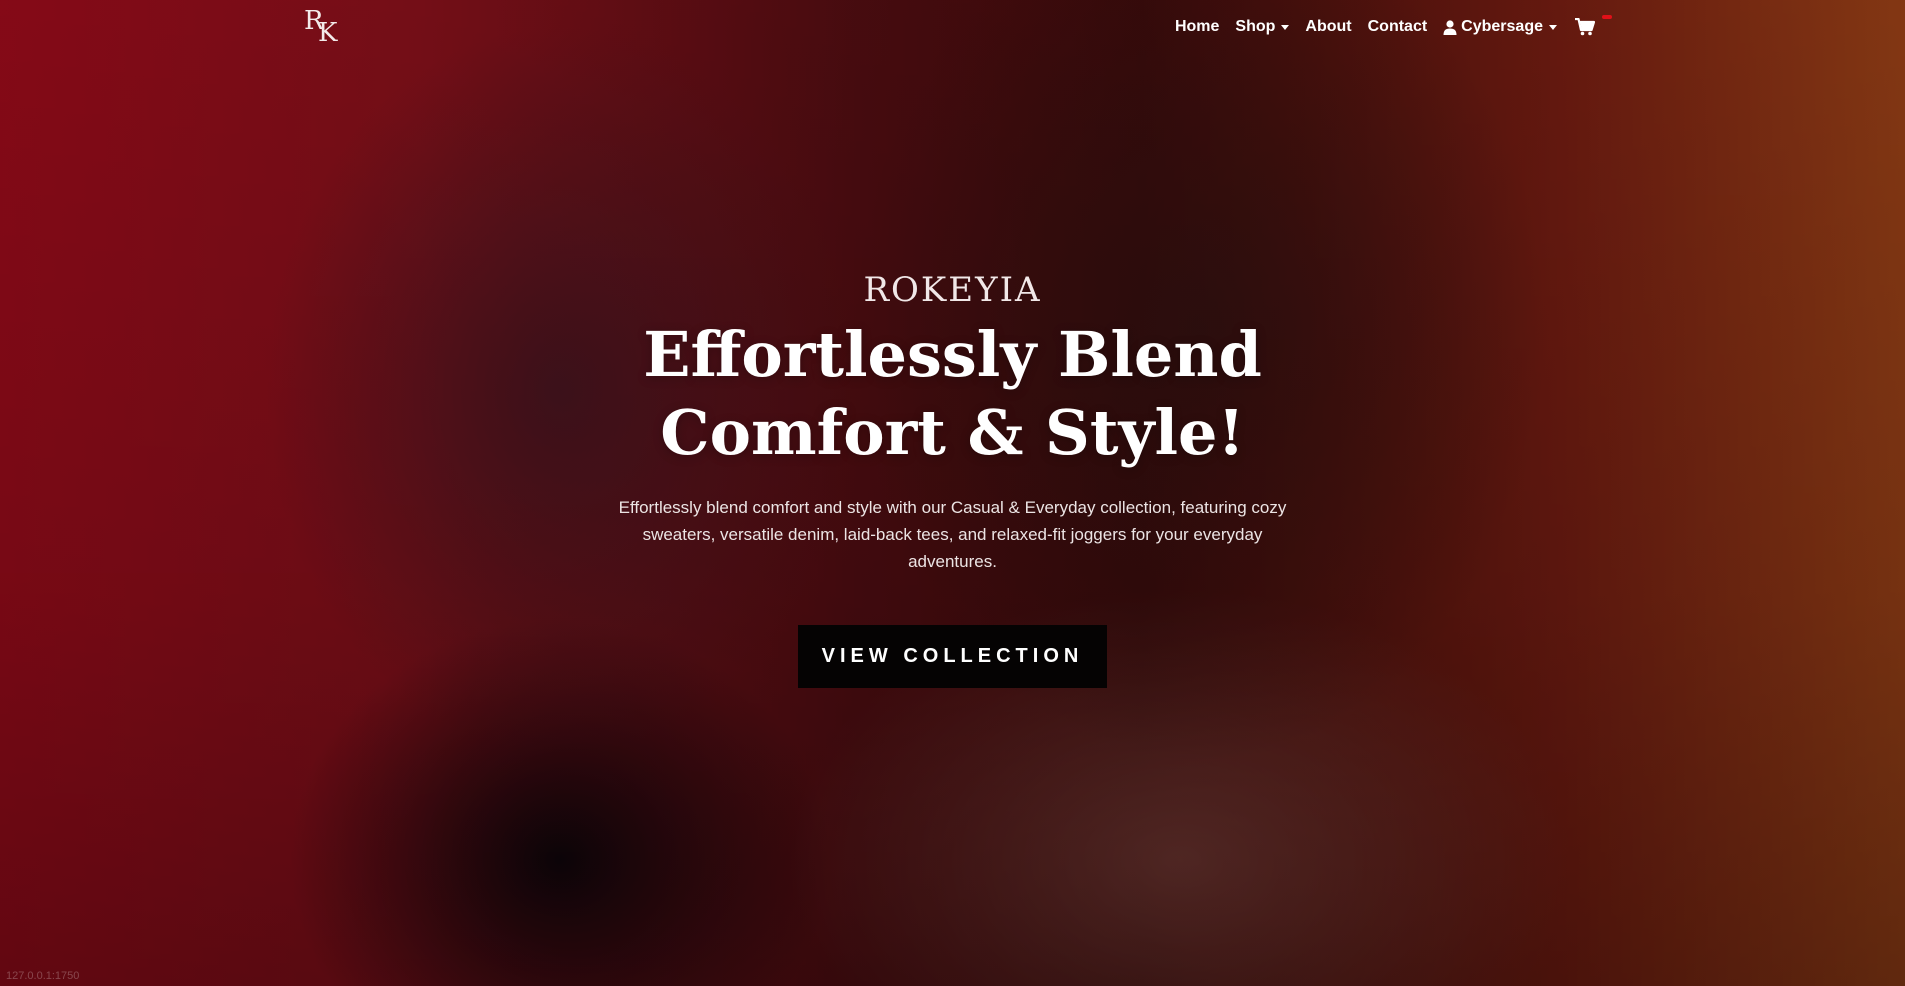  I want to click on view-collection-button: VIEW COLLECTION, so click(952, 656).